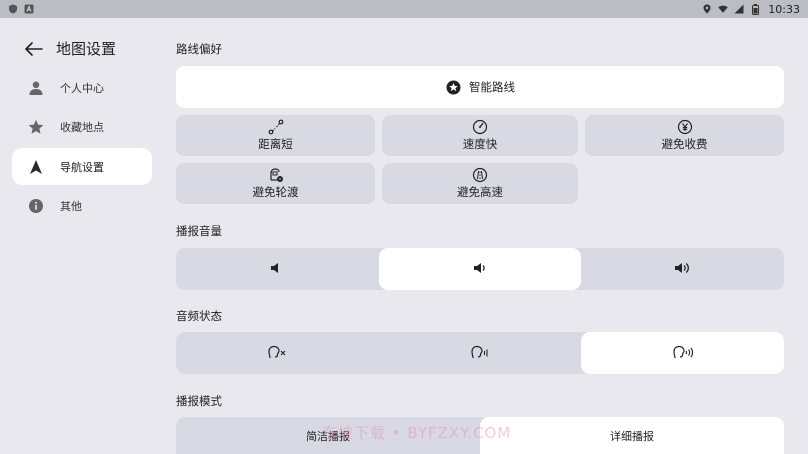 The height and width of the screenshot is (454, 808). I want to click on voice-mute-option, so click(277, 353).